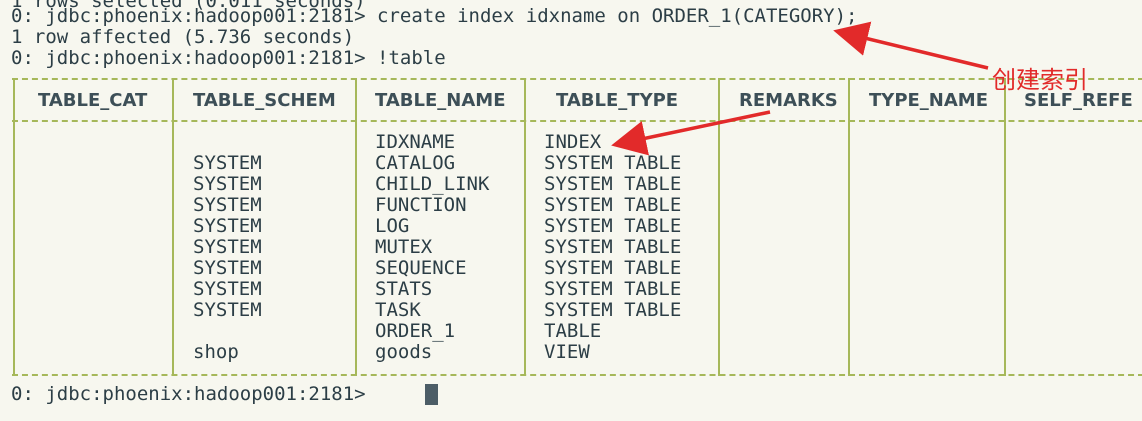 The width and height of the screenshot is (1142, 421). Describe the element at coordinates (911, 45) in the screenshot. I see `annotation-arrow-to-command` at that location.